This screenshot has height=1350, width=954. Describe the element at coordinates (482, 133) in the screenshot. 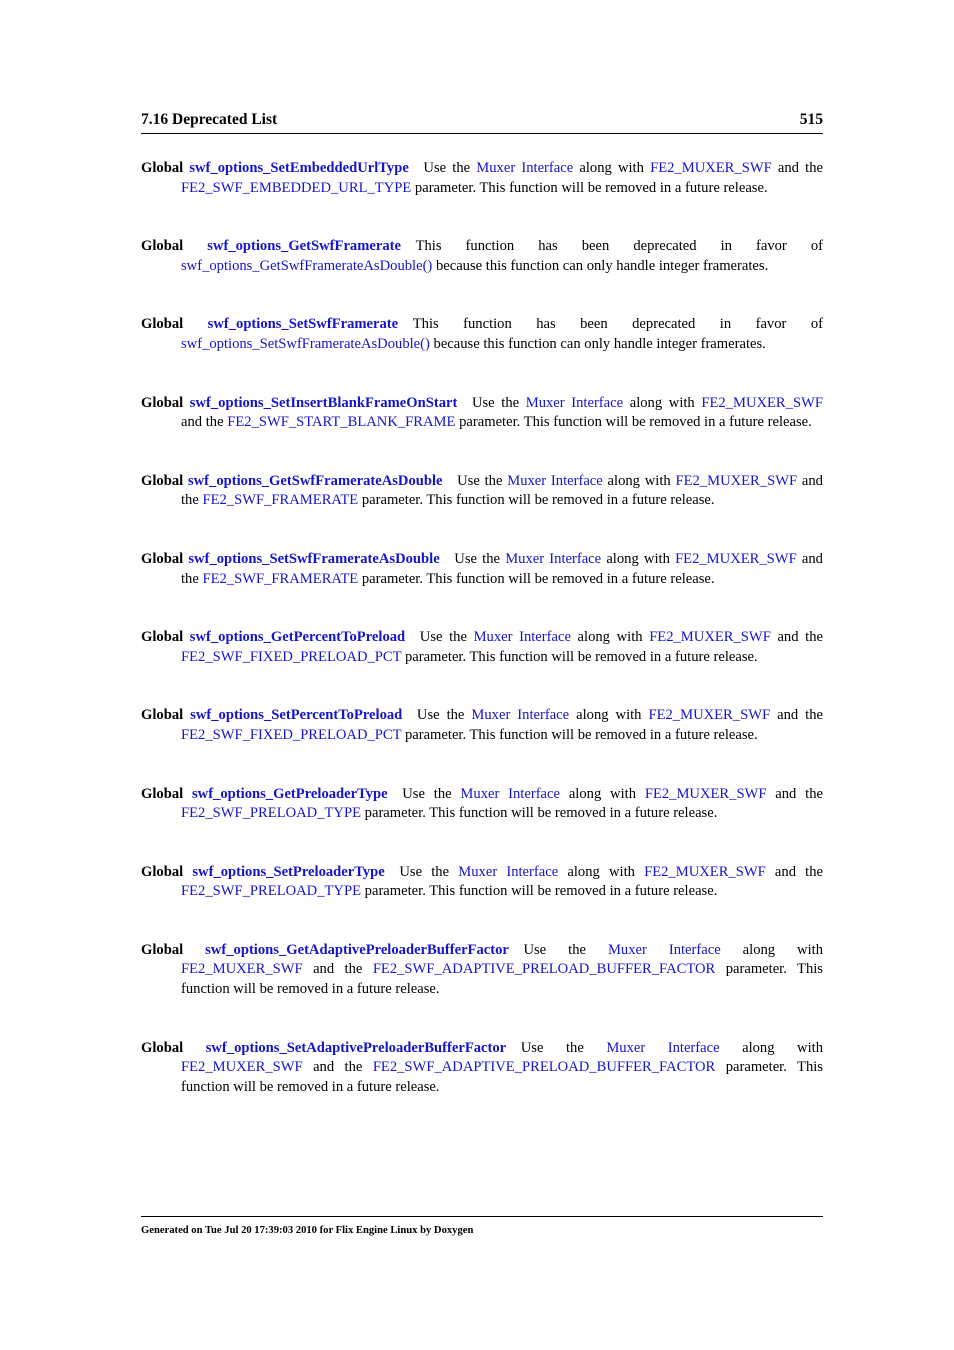

I see `header-divider` at that location.